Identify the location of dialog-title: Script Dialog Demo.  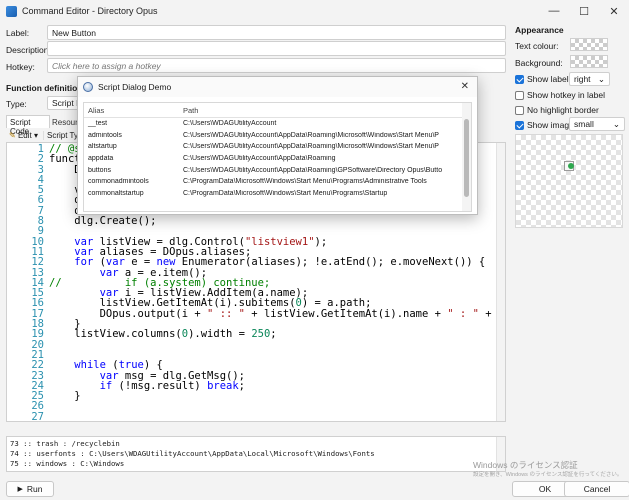
(135, 87).